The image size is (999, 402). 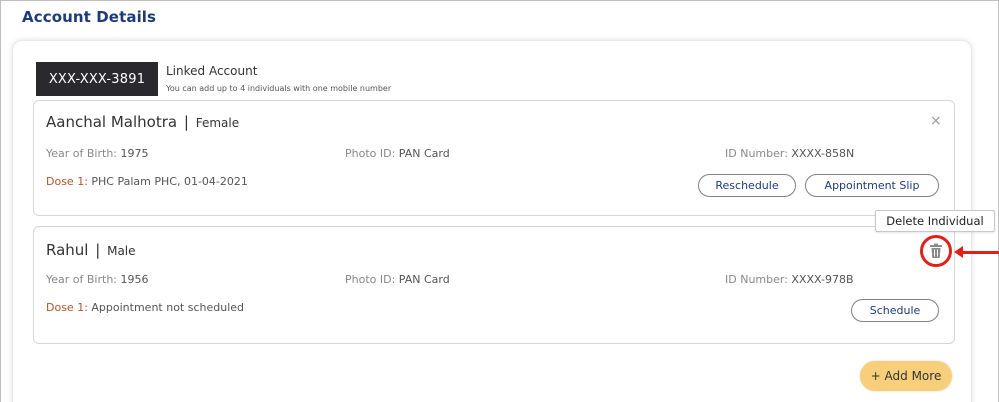 What do you see at coordinates (747, 185) in the screenshot?
I see `reschedule-button: Reschedule` at bounding box center [747, 185].